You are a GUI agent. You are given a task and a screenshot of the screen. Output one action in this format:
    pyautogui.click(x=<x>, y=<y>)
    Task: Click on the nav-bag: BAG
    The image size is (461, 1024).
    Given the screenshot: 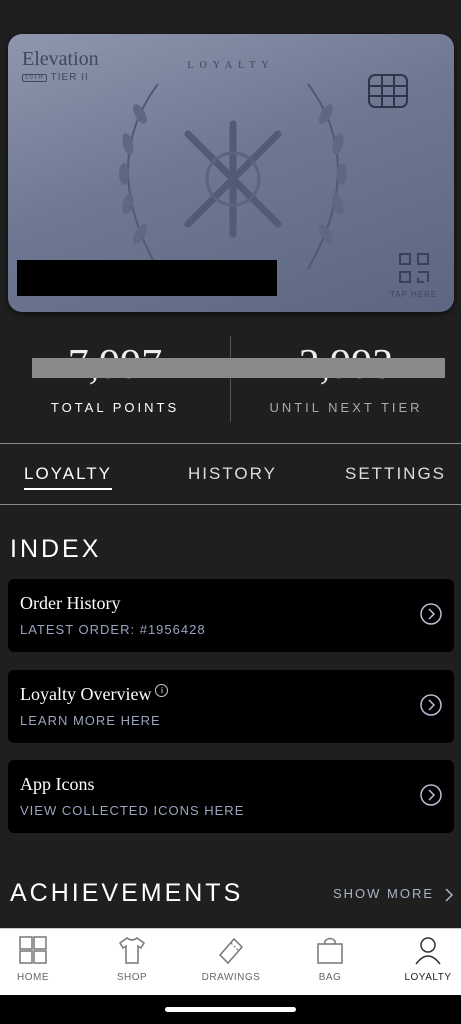 What is the action you would take?
    pyautogui.click(x=330, y=962)
    